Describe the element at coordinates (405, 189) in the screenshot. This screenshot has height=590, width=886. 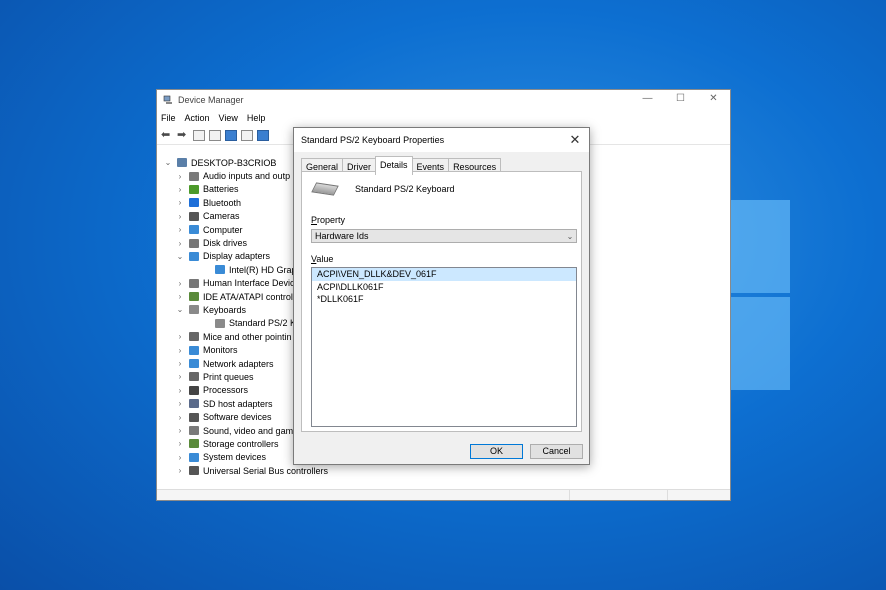
I see `device-name: Standard PS/2 Keyboard` at that location.